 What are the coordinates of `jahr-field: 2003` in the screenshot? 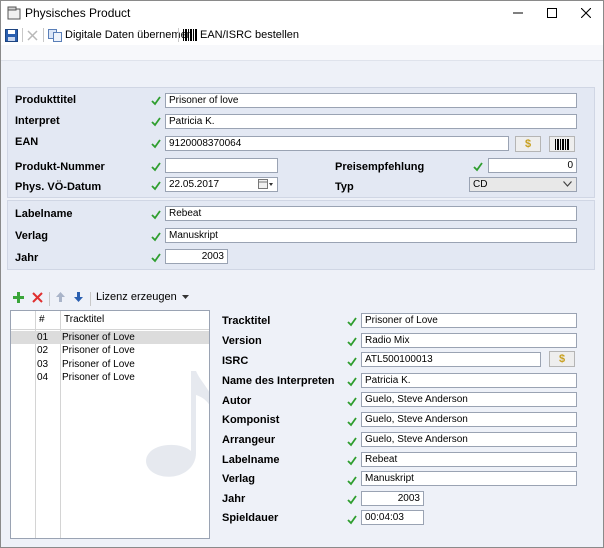 It's located at (196, 256).